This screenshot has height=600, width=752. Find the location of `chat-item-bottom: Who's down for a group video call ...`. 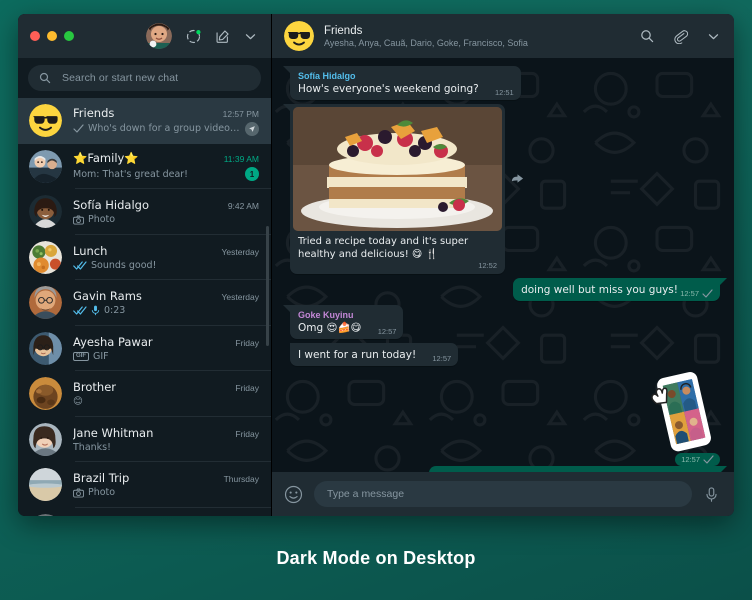

chat-item-bottom: Who's down for a group video call ... is located at coordinates (166, 128).